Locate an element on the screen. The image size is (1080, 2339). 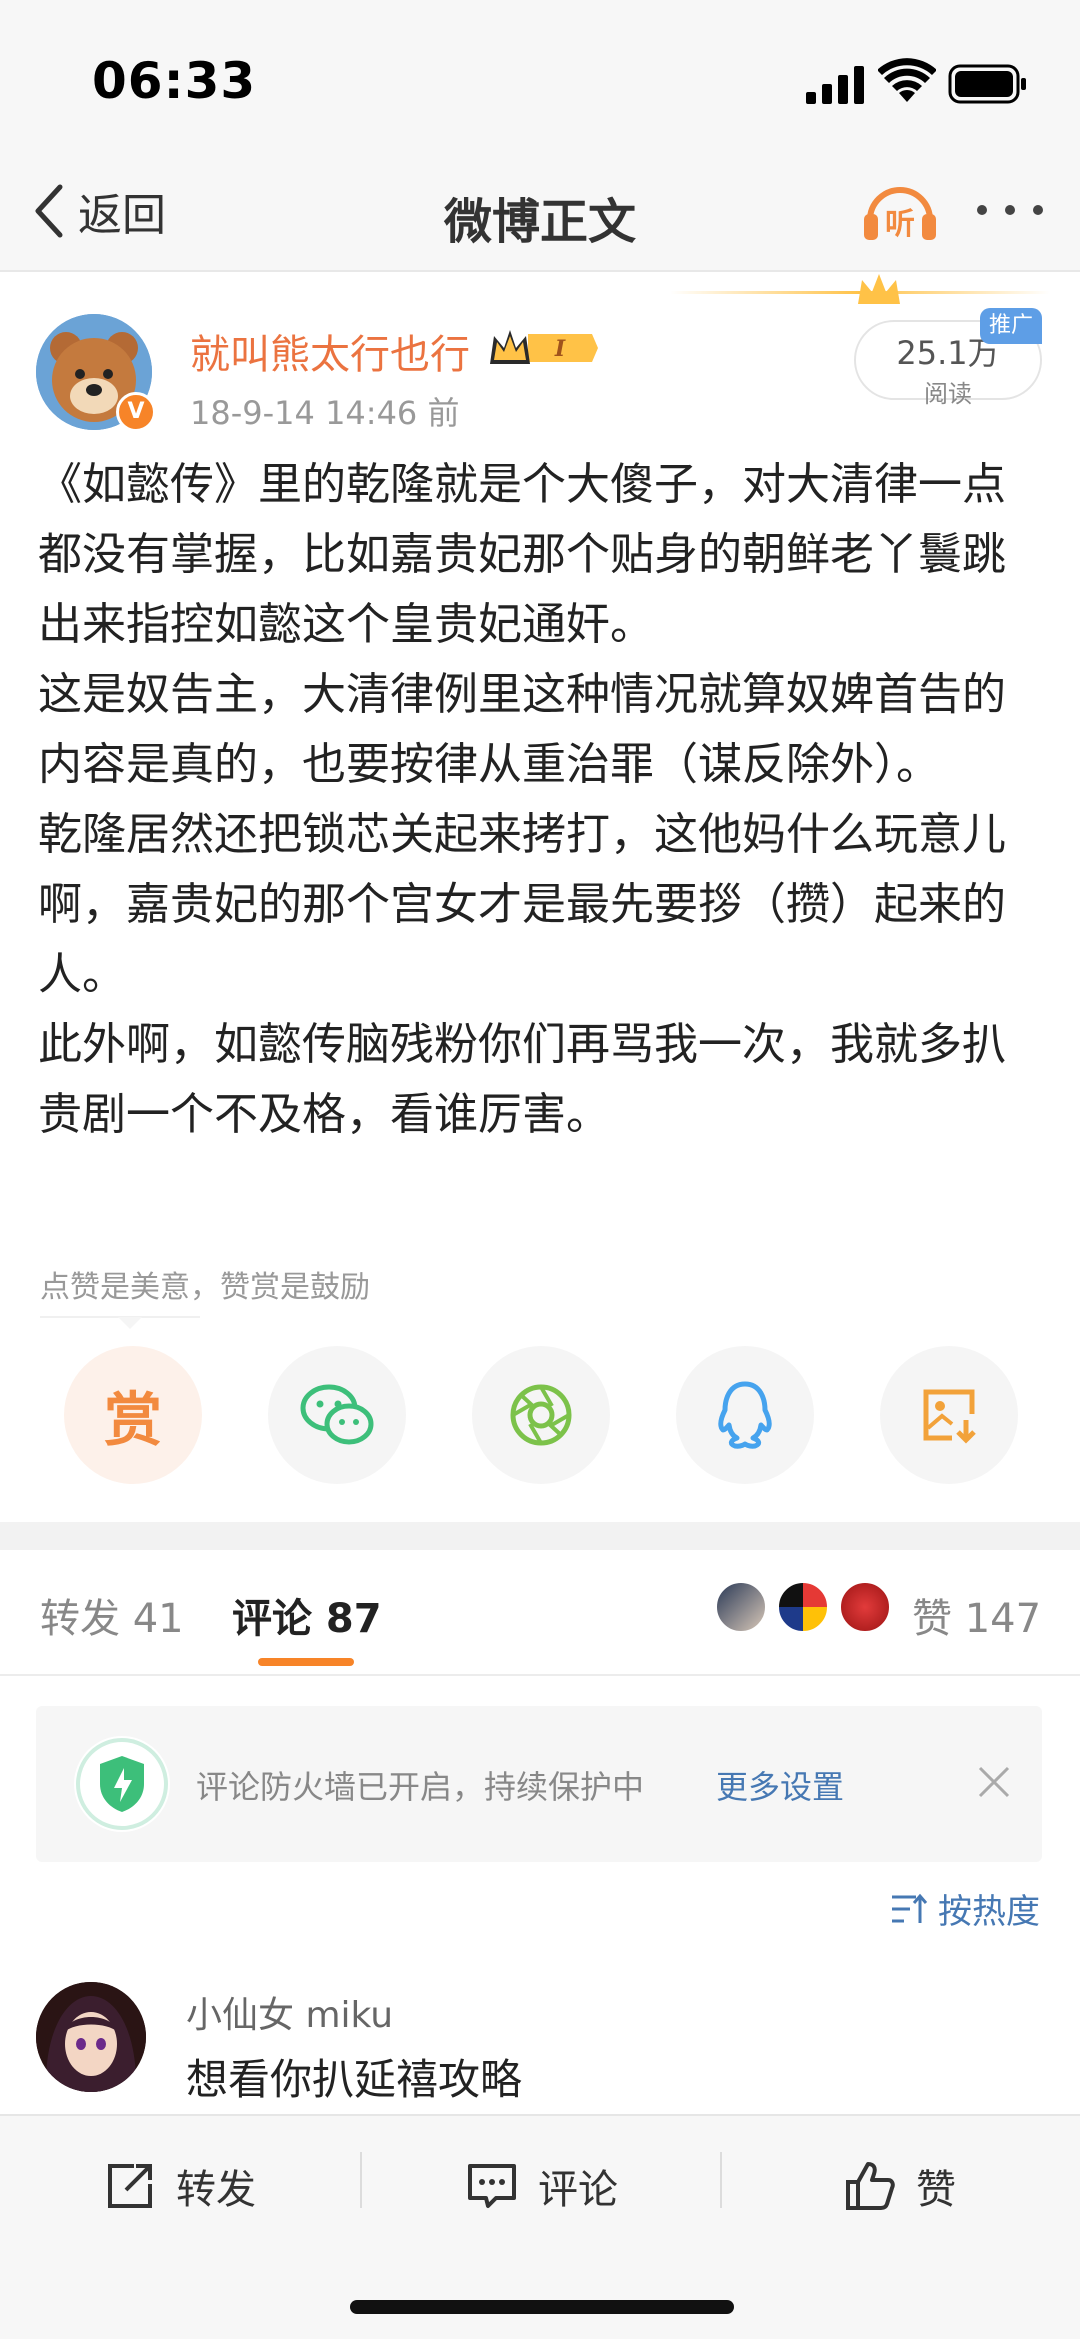
battery-icon is located at coordinates (987, 84).